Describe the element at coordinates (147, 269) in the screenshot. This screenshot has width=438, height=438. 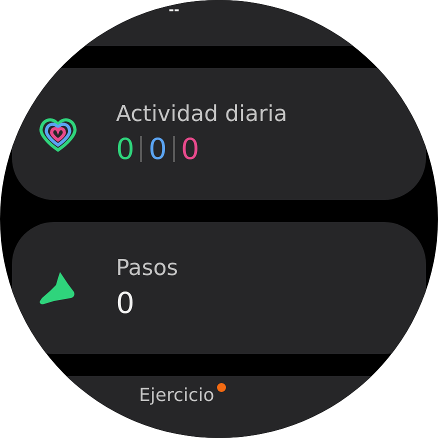
I see `tile-title: Pasos` at that location.